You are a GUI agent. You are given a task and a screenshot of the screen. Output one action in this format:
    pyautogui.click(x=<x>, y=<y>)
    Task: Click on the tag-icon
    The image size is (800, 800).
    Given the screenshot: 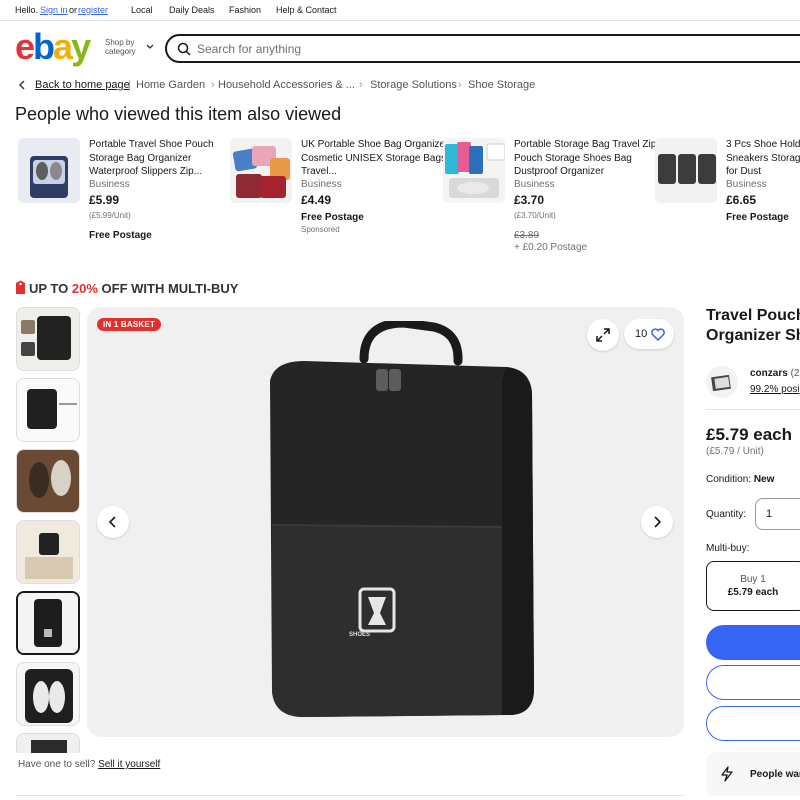 What is the action you would take?
    pyautogui.click(x=20, y=287)
    